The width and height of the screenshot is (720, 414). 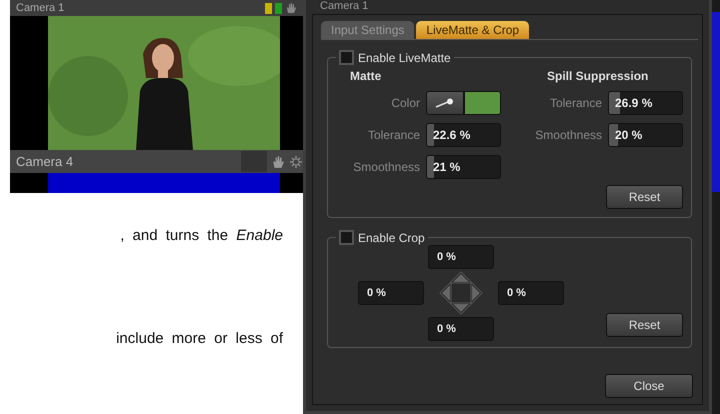 I want to click on checkbox-label: Enable Crop, so click(x=391, y=237).